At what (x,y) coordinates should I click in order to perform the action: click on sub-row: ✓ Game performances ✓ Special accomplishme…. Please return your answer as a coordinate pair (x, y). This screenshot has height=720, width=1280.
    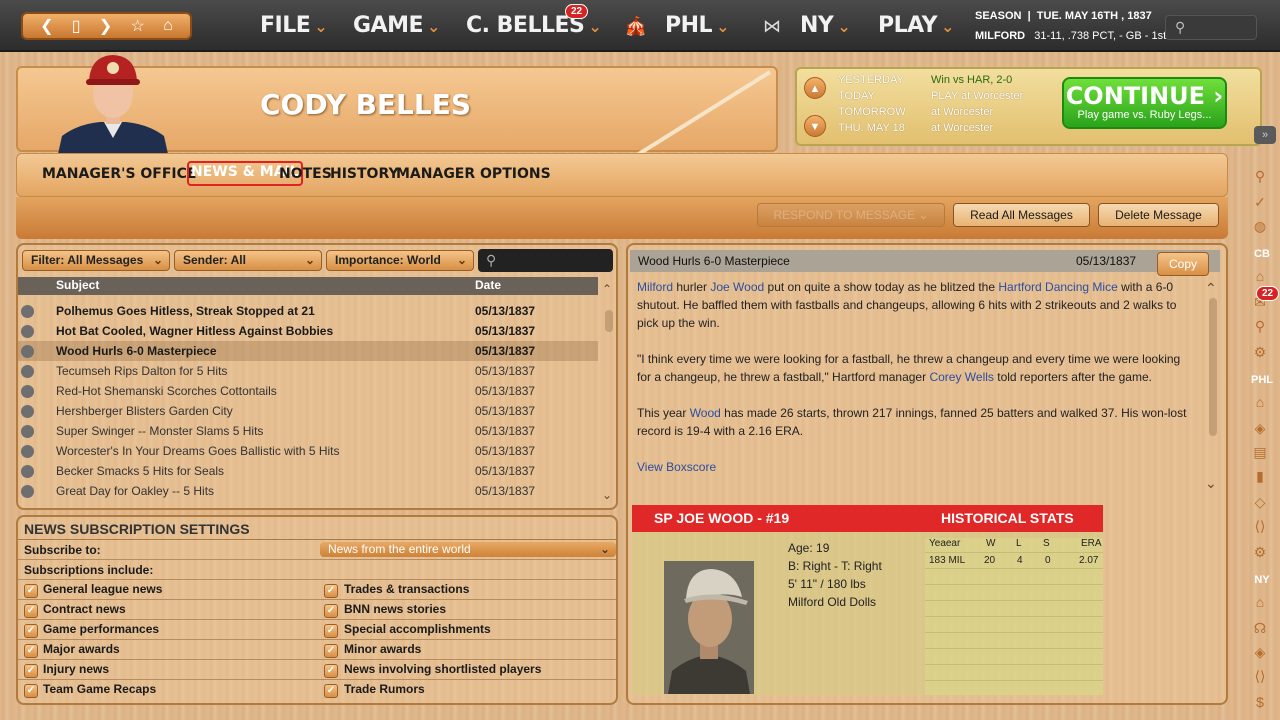
    Looking at the image, I should click on (317, 630).